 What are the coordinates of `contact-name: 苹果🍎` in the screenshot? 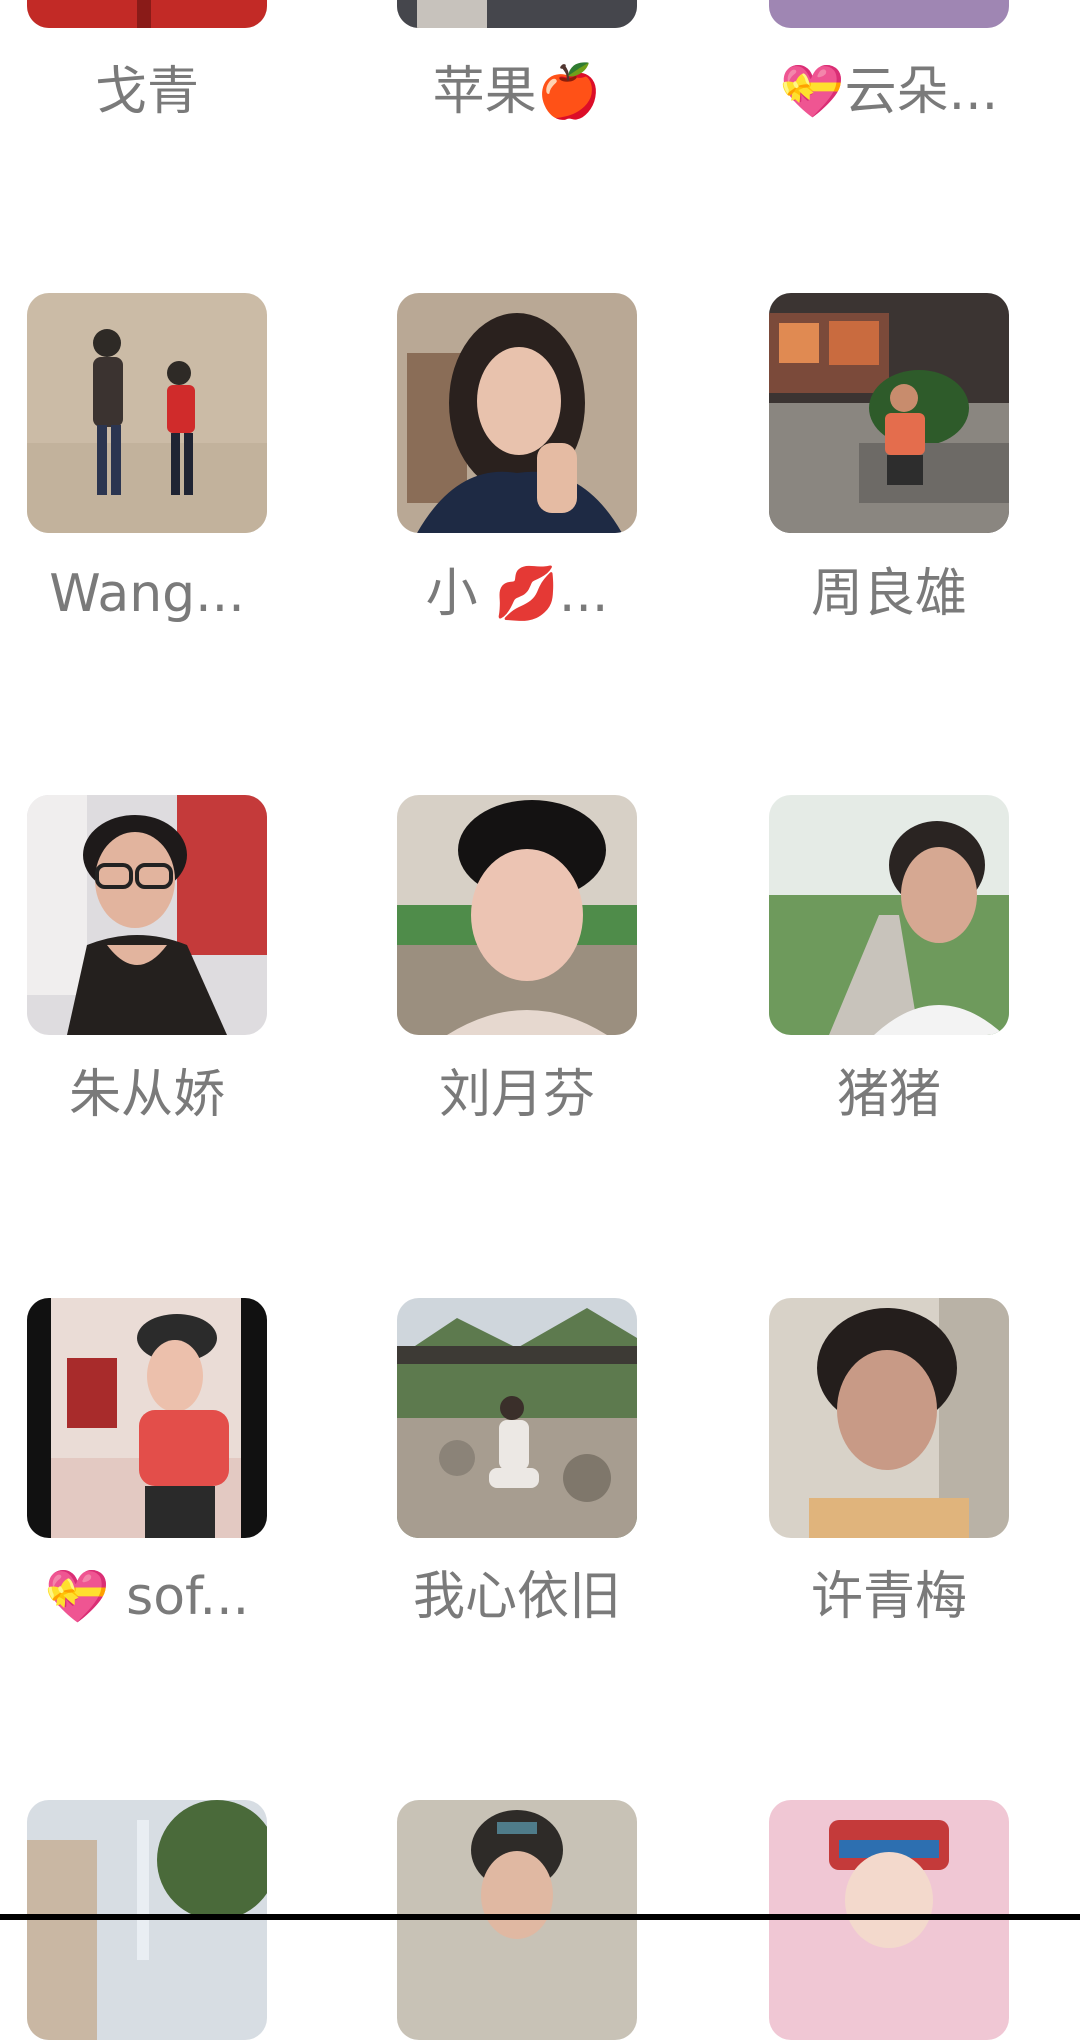 It's located at (517, 92).